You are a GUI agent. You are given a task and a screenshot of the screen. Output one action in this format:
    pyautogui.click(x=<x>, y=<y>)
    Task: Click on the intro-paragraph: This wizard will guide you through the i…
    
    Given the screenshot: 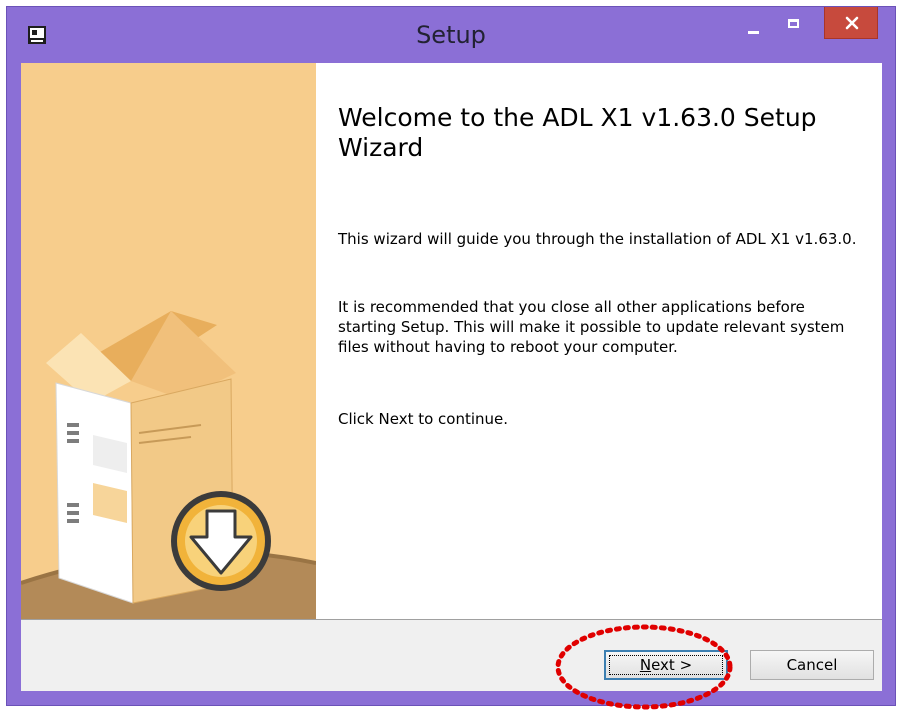 What is the action you would take?
    pyautogui.click(x=597, y=239)
    